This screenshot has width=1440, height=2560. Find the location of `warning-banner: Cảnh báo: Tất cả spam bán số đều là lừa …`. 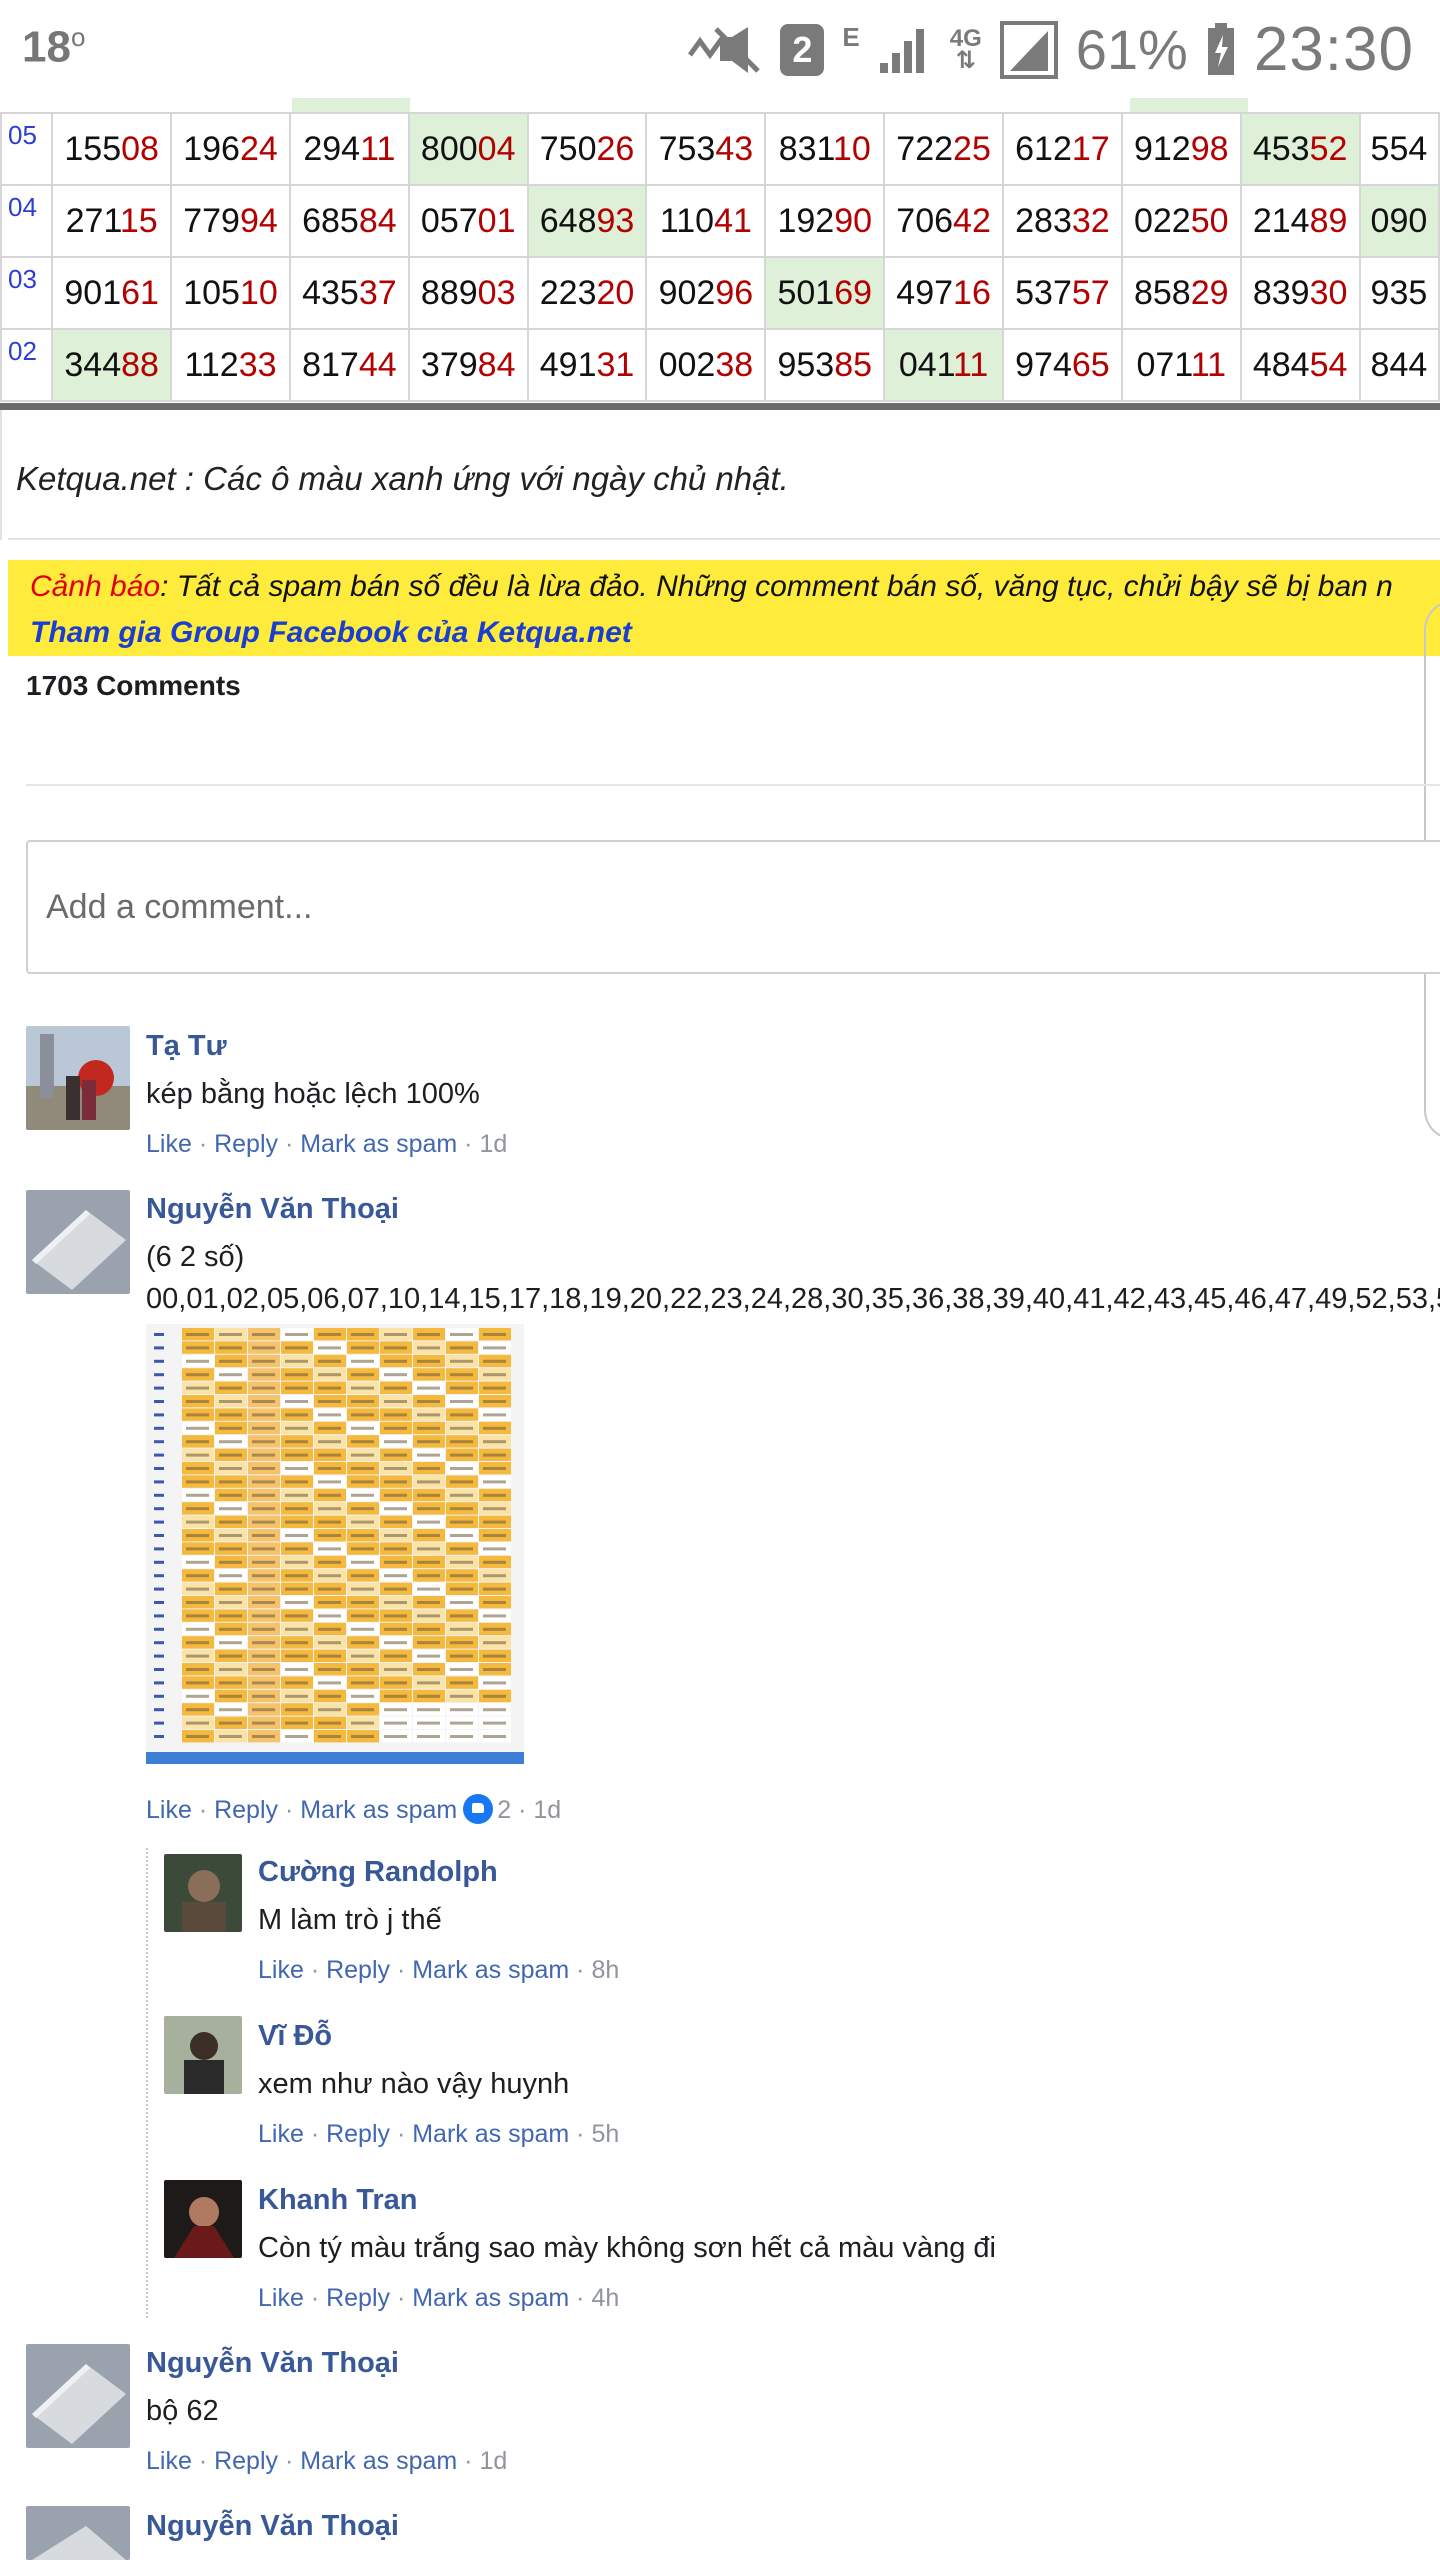

warning-banner: Cảnh báo: Tất cả spam bán số đều là lừa … is located at coordinates (724, 608).